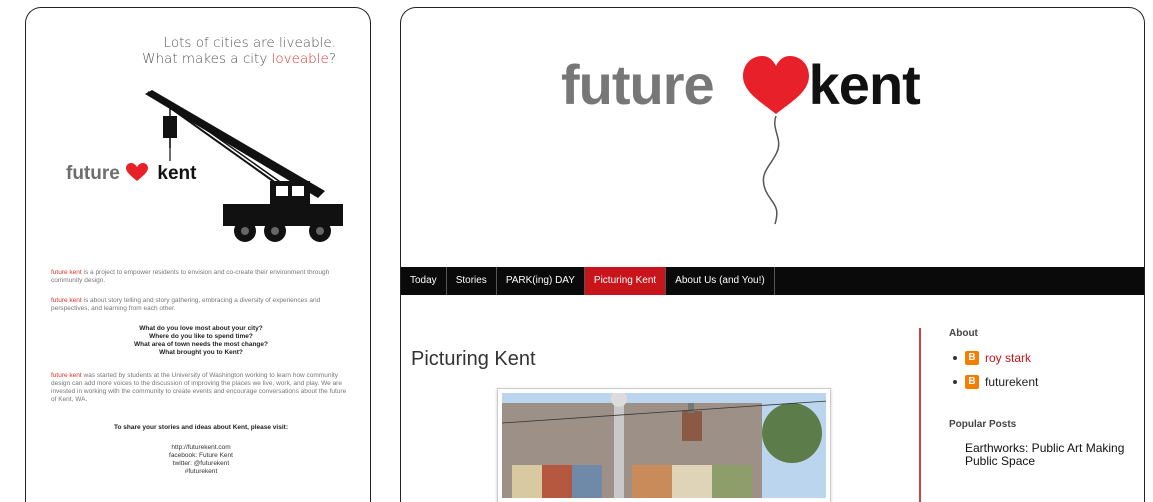 The height and width of the screenshot is (502, 1153). What do you see at coordinates (720, 281) in the screenshot?
I see `tab-about-us: About Us (and You!)` at bounding box center [720, 281].